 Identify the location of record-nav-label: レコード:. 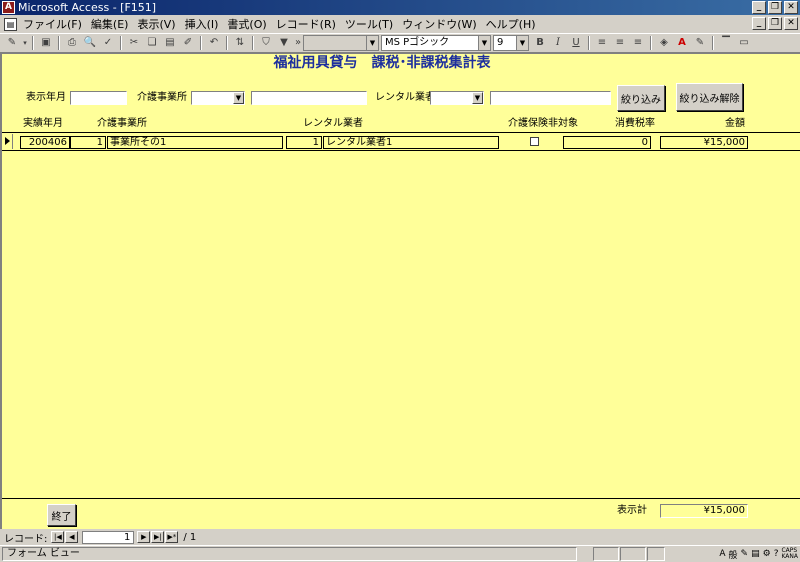
(26, 539).